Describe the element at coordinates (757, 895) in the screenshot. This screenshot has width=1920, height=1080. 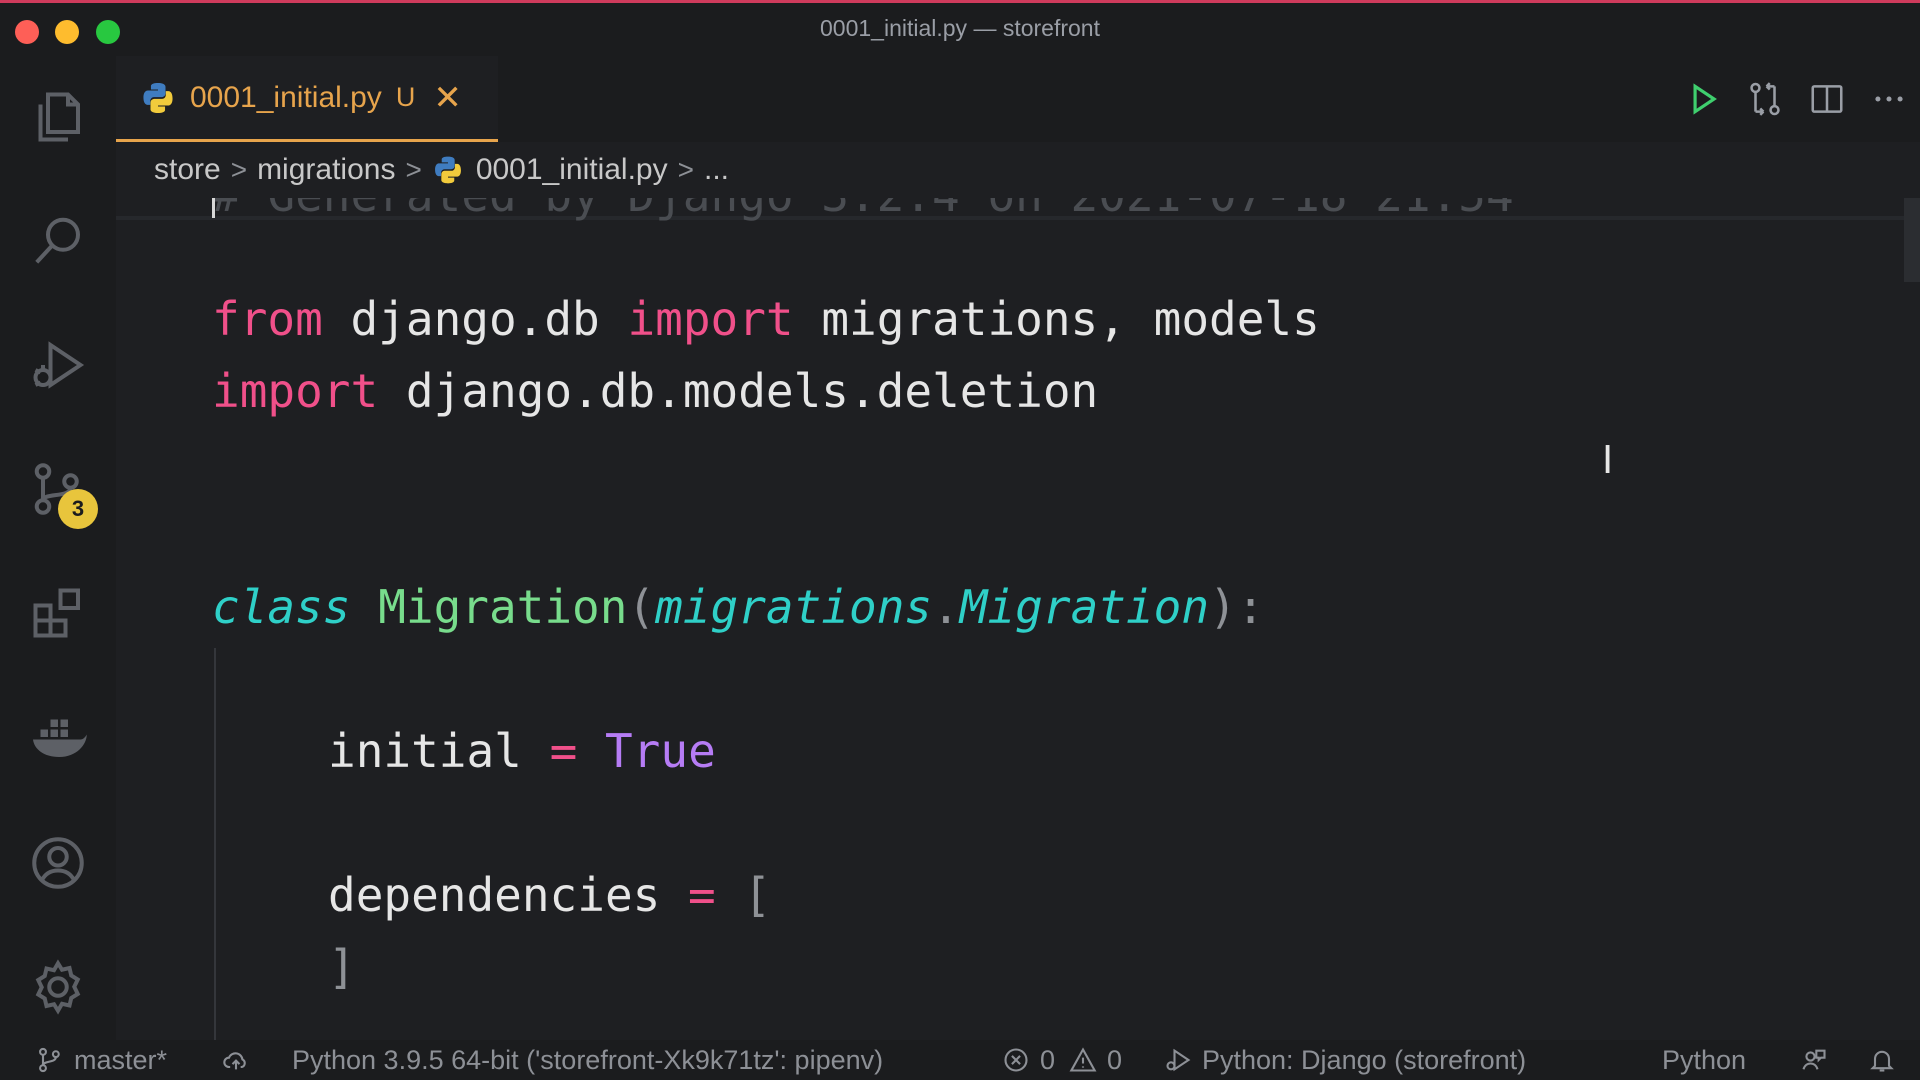
I see `punctuation: [` at that location.